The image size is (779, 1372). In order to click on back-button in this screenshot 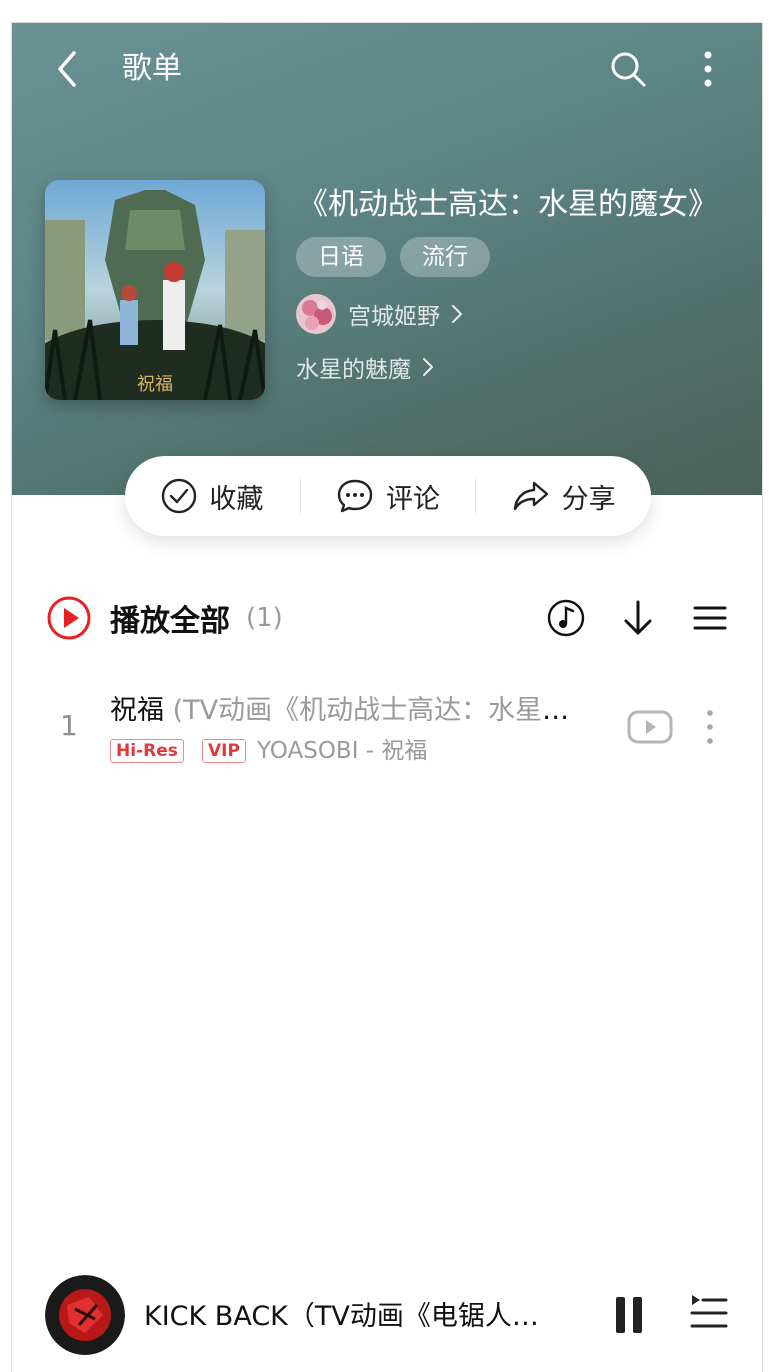, I will do `click(69, 69)`.